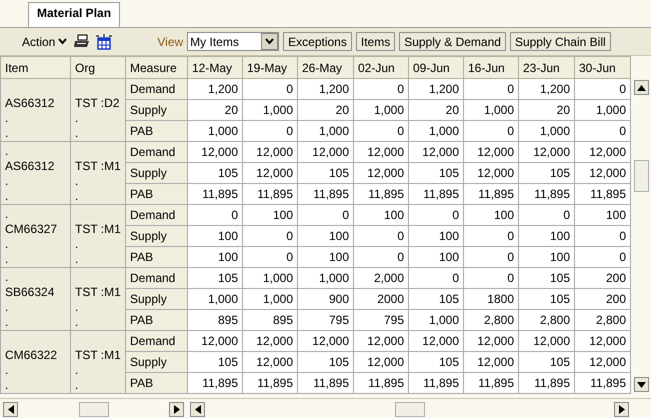 This screenshot has height=418, width=651. I want to click on toolbar-button: Supply & Demand, so click(452, 41).